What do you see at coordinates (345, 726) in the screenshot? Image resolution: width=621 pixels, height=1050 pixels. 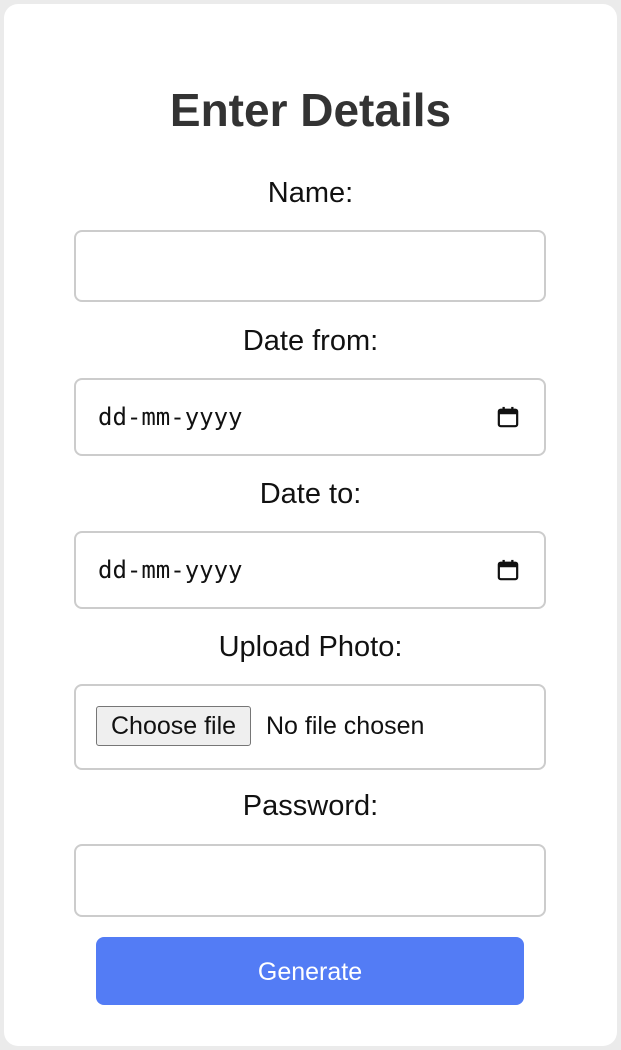 I see `file-status-text: No file chosen` at bounding box center [345, 726].